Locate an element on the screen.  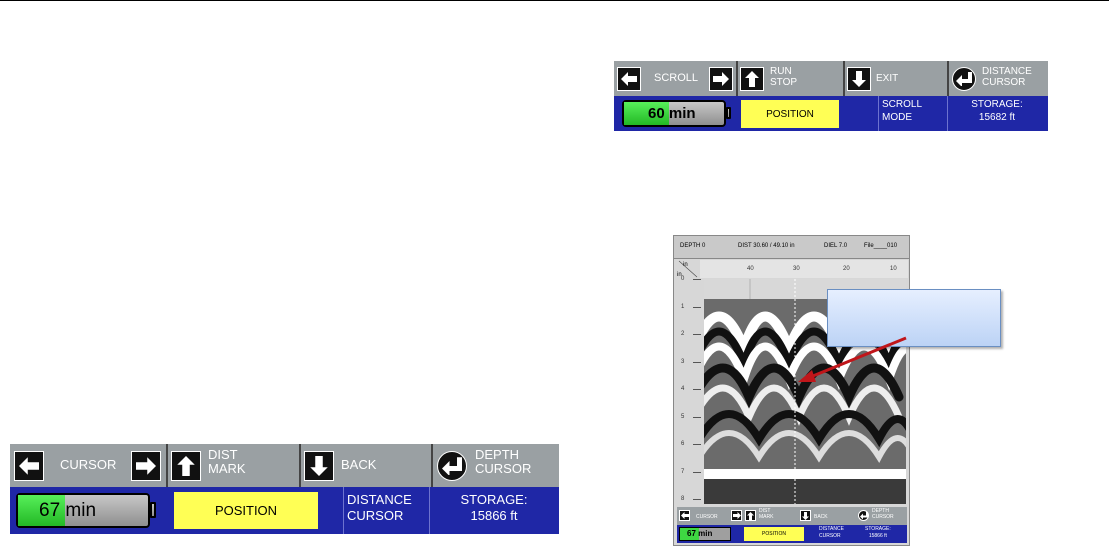
battery-time: 60 min is located at coordinates (672, 113).